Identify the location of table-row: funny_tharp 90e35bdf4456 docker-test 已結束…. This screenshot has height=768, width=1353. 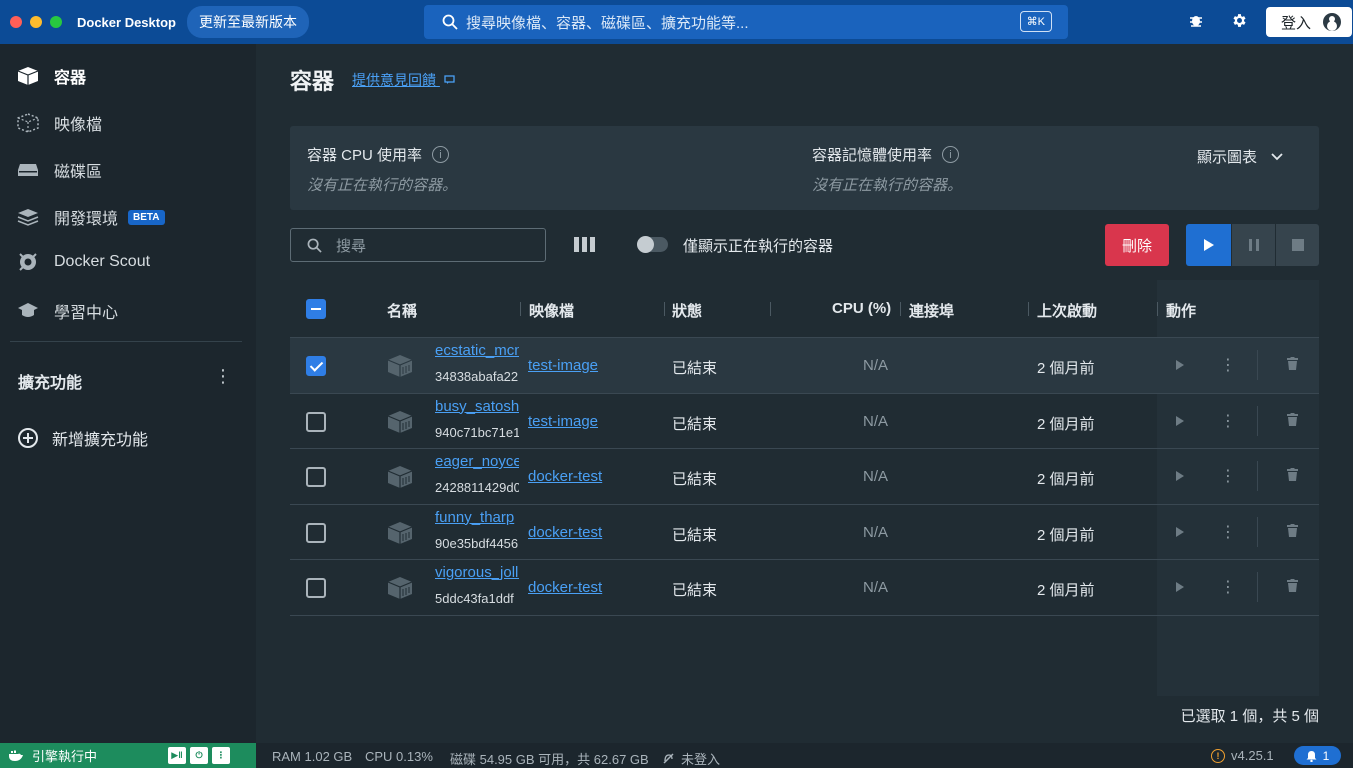
(804, 532).